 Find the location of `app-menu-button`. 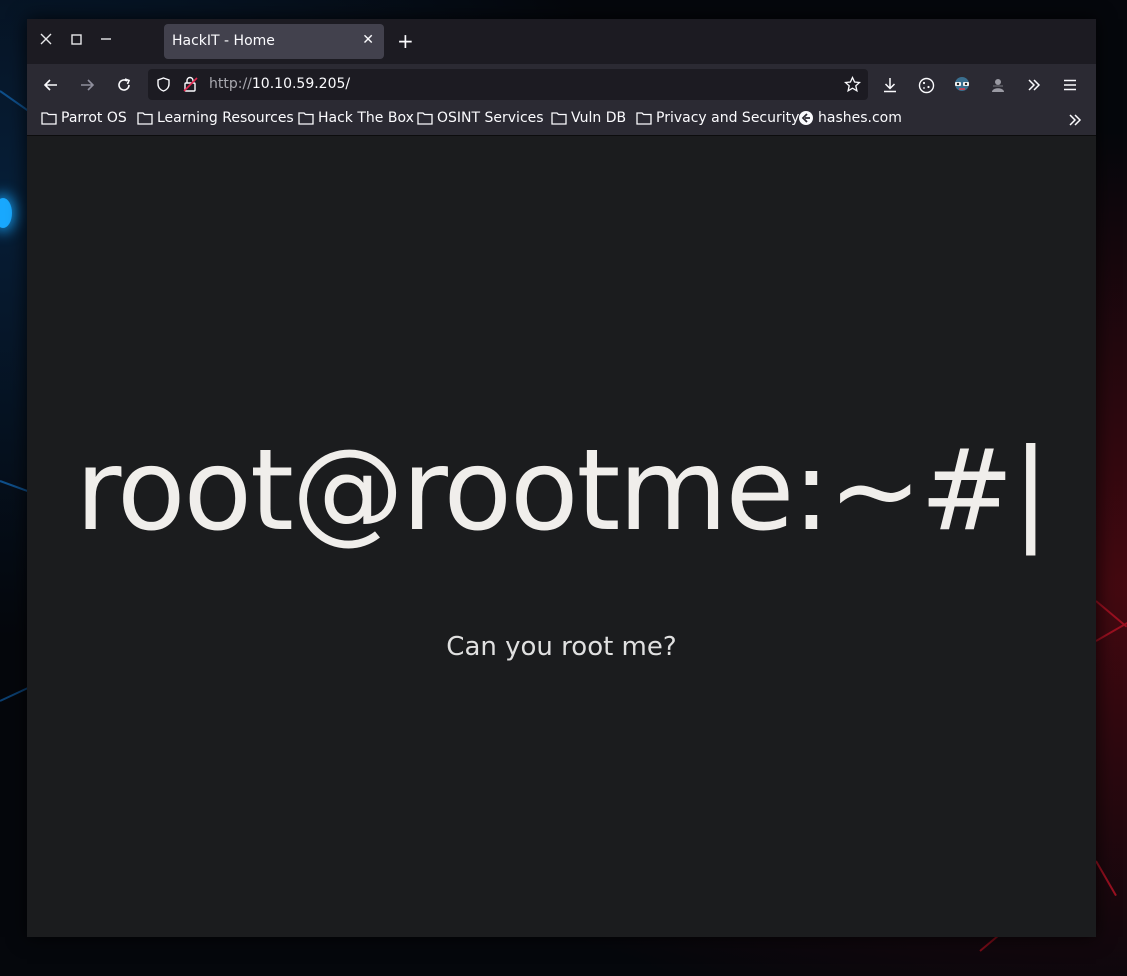

app-menu-button is located at coordinates (1070, 85).